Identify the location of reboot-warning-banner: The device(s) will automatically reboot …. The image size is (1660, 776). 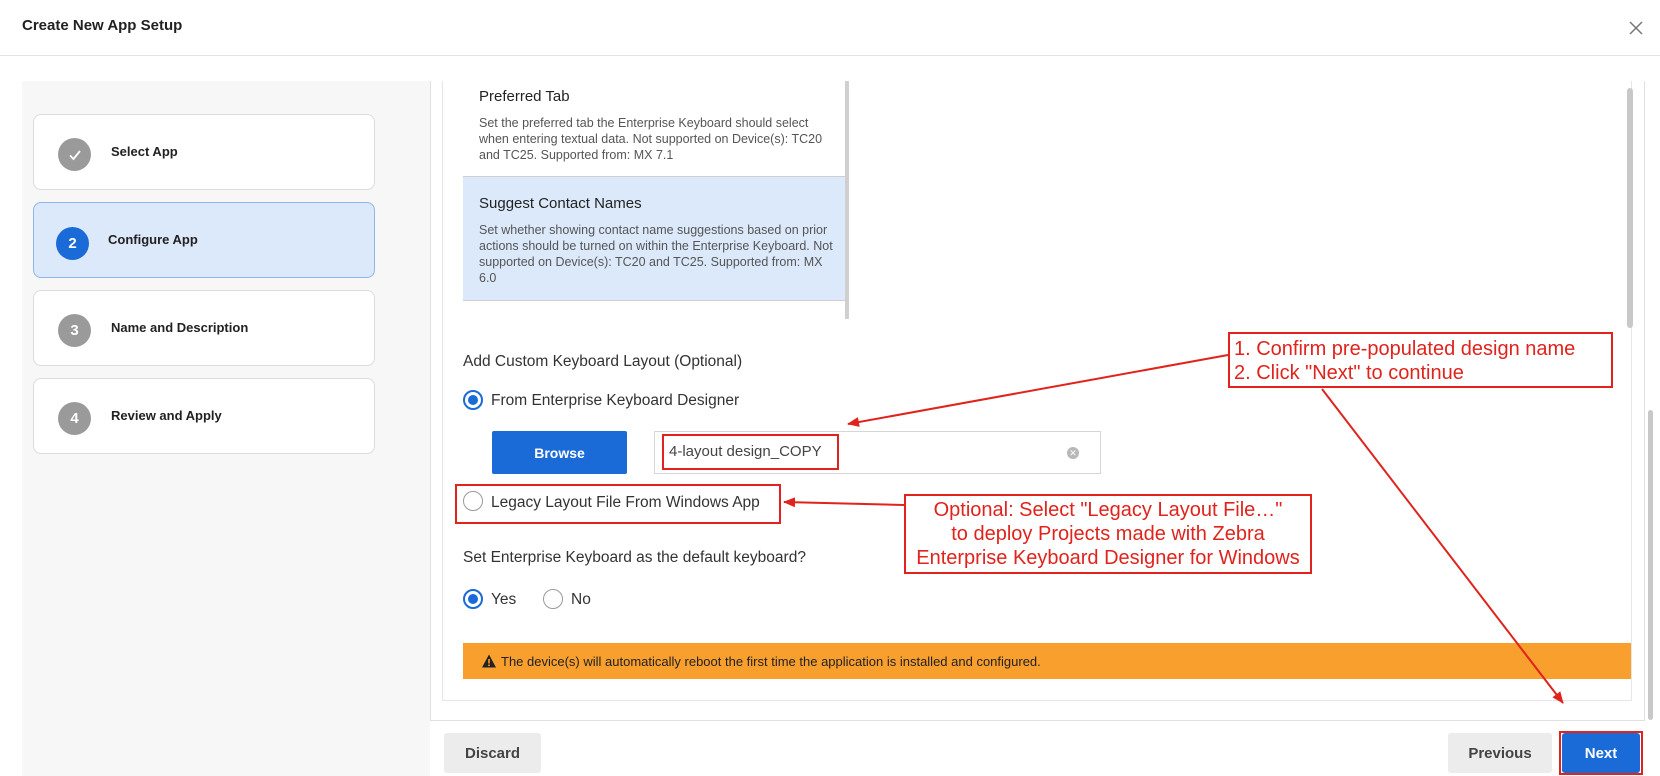
(1047, 661).